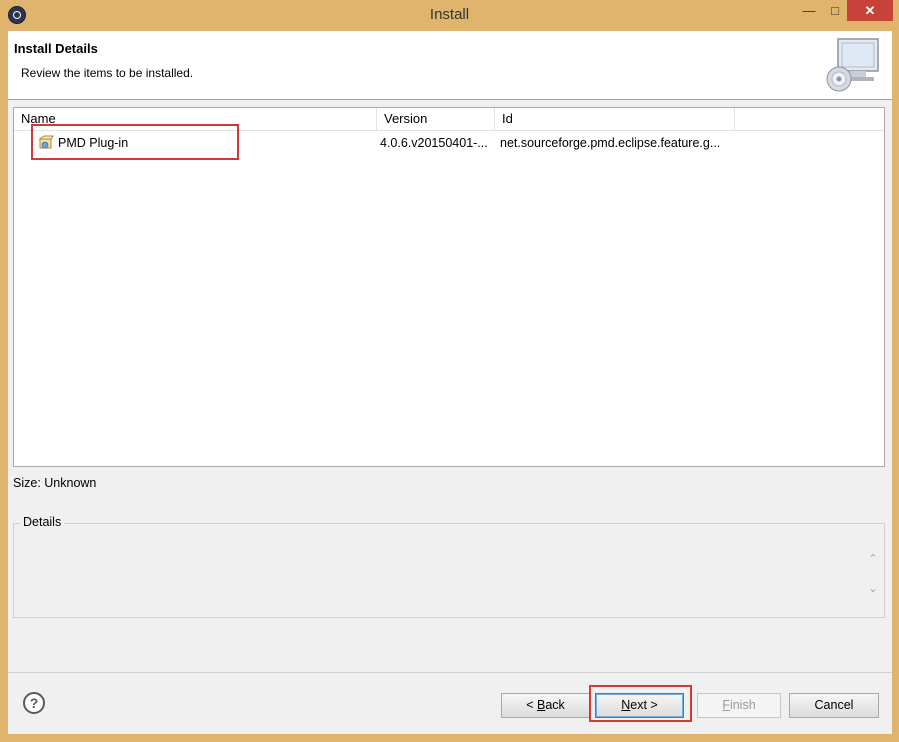  Describe the element at coordinates (870, 10) in the screenshot. I see `close-button: ✕` at that location.